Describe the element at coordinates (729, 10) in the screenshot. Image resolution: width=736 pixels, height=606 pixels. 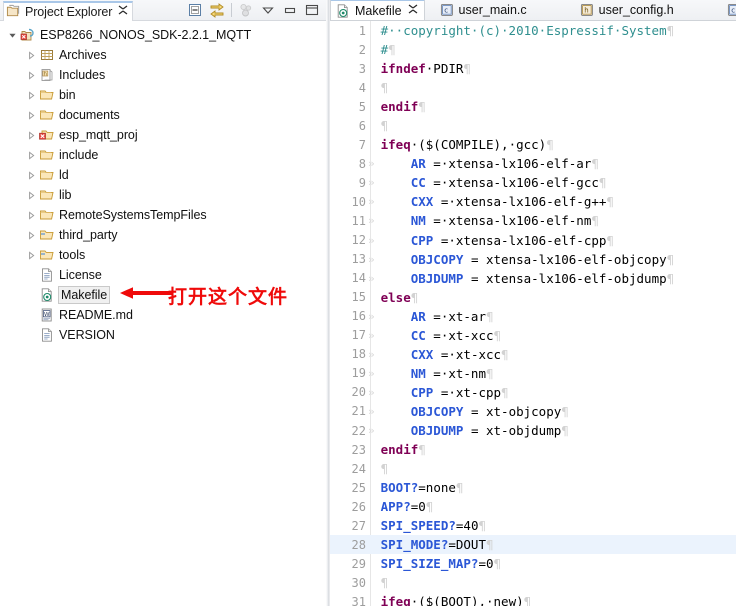
I see `editor-tab-user-m: cuser_m` at that location.